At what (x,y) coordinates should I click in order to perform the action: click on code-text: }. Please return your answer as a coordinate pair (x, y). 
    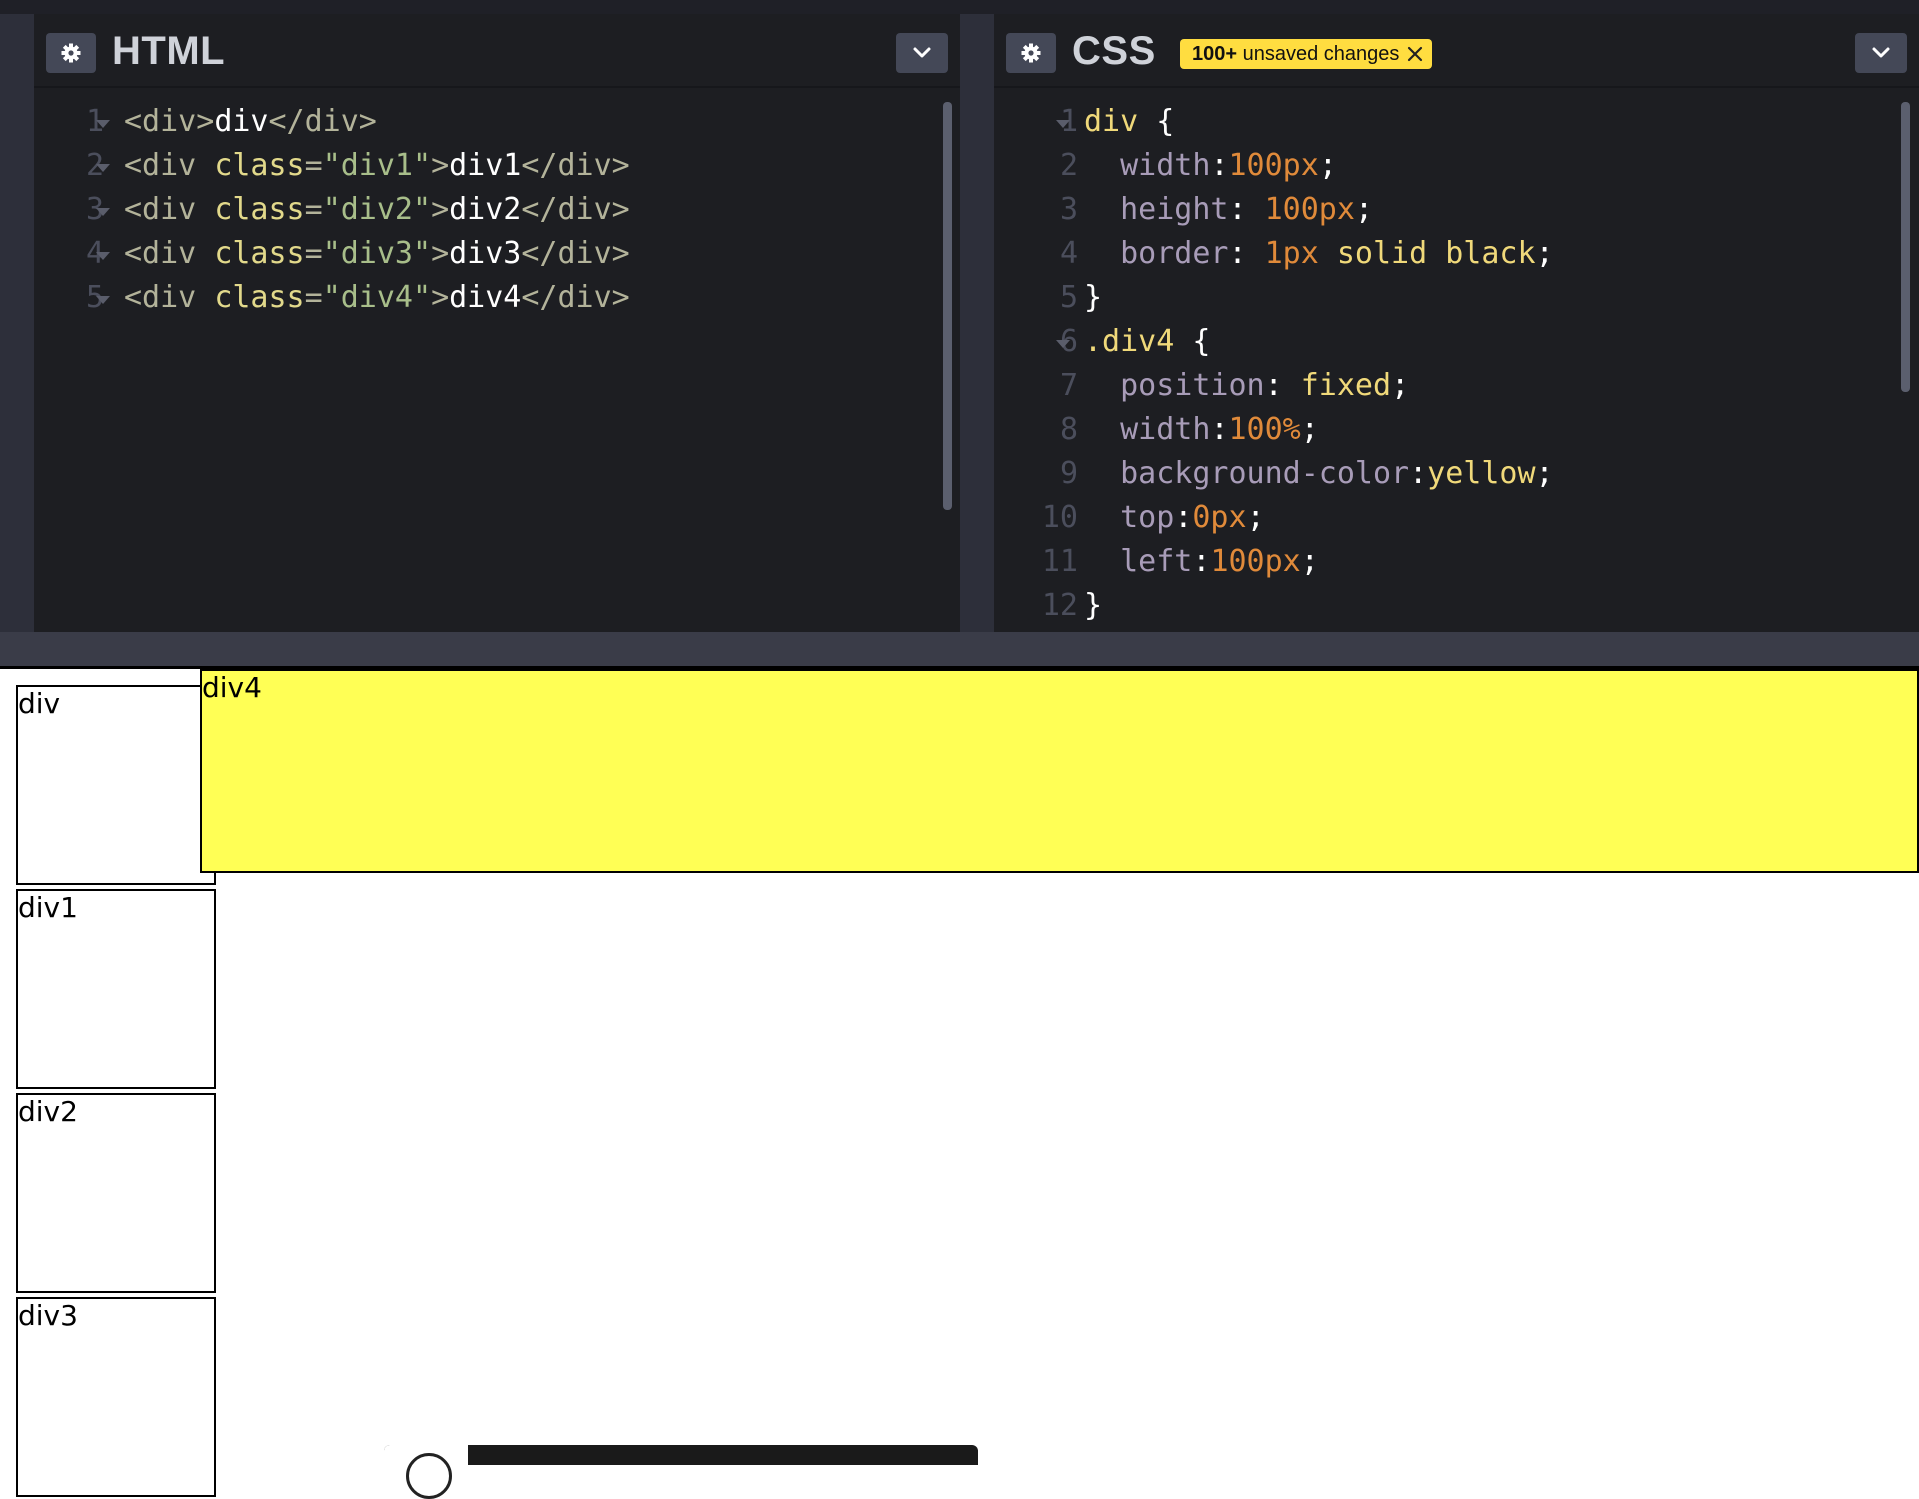
    Looking at the image, I should click on (1093, 606).